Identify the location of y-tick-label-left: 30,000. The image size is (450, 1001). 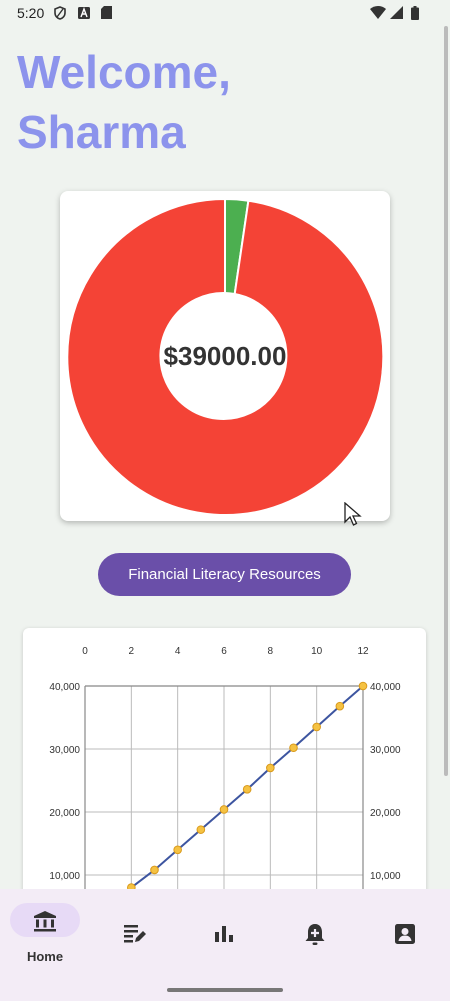
(64, 750).